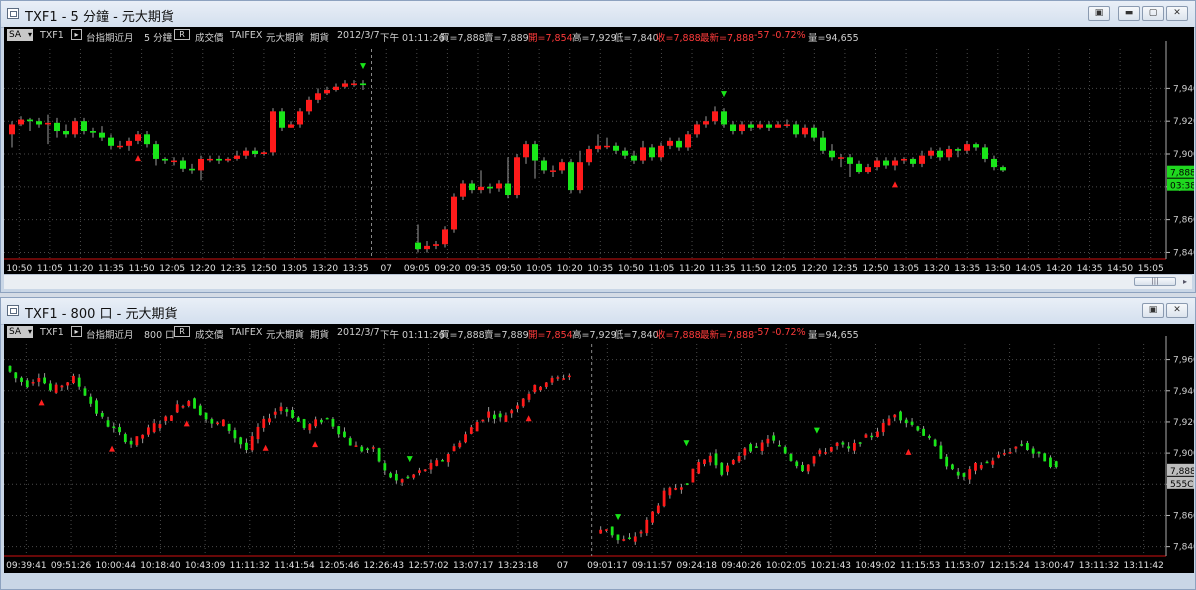 This screenshot has width=1196, height=590. I want to click on x-tick-label: 11:20, so click(80, 269).